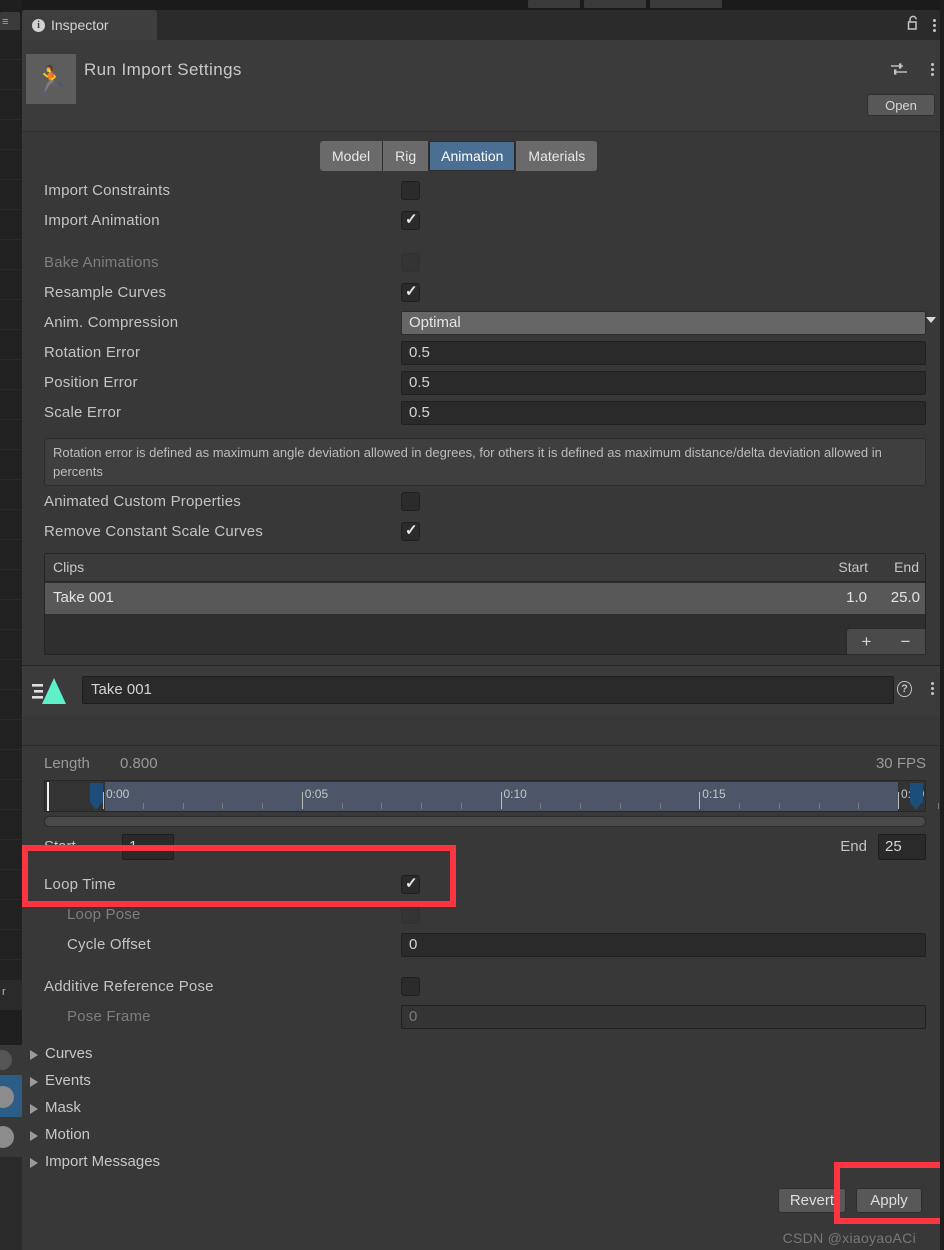  Describe the element at coordinates (663, 413) in the screenshot. I see `scale-error-input: 0.5` at that location.